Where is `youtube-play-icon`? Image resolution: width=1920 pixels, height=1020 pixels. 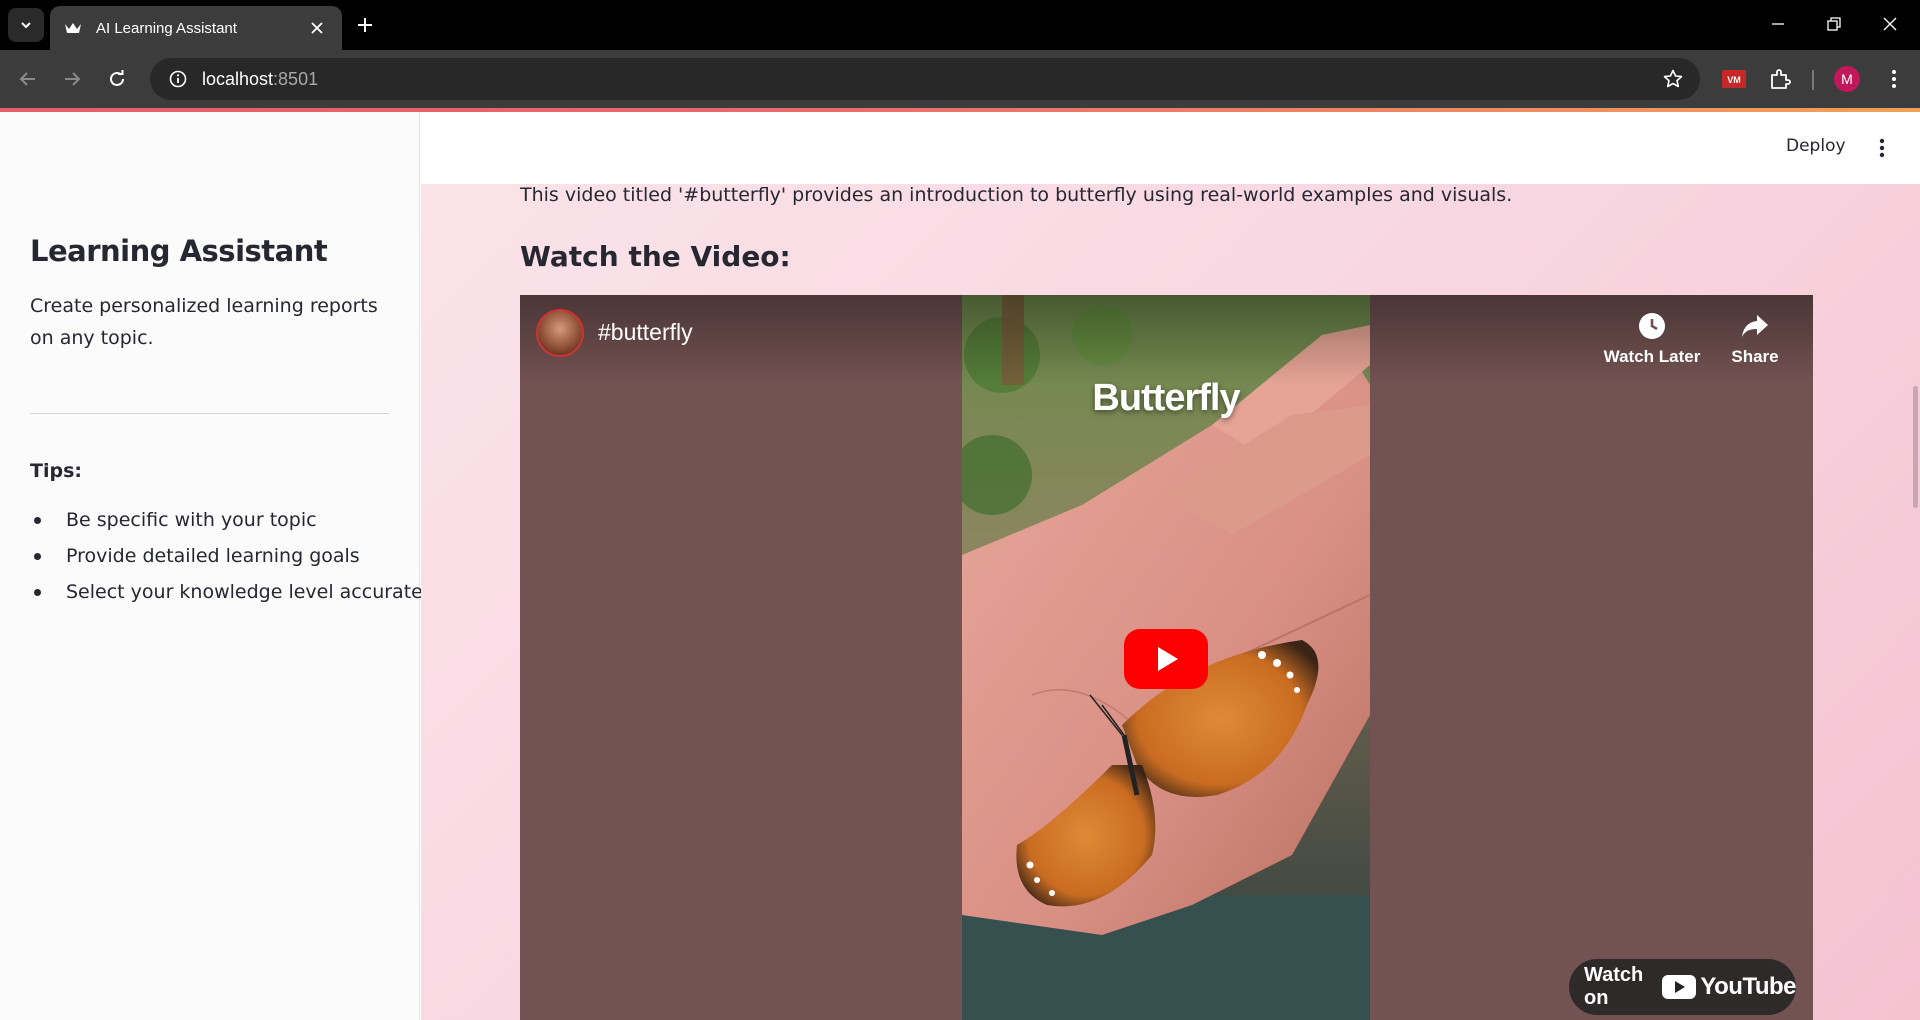
youtube-play-icon is located at coordinates (1679, 987).